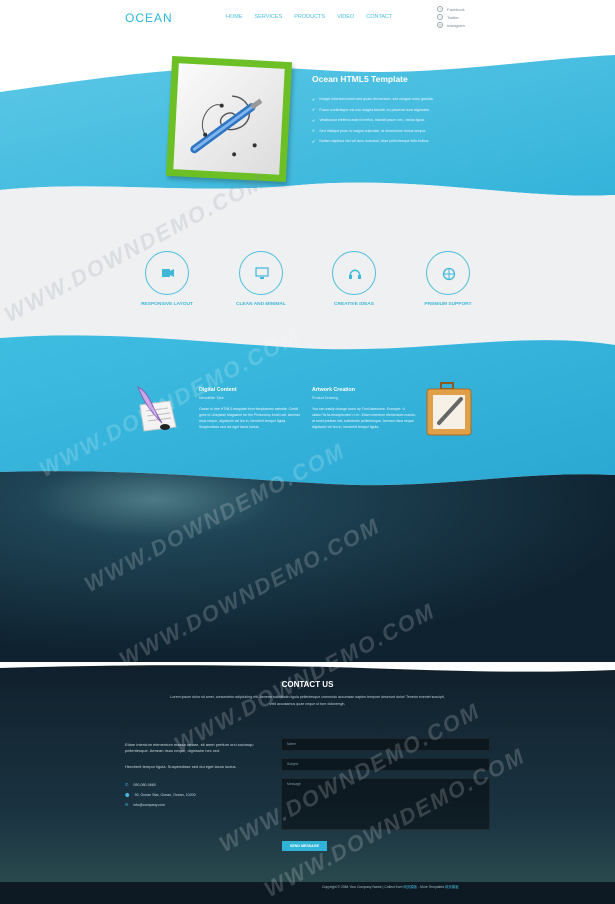 The width and height of the screenshot is (615, 904). What do you see at coordinates (218, 390) in the screenshot?
I see `content-left-title: Digital Content` at bounding box center [218, 390].